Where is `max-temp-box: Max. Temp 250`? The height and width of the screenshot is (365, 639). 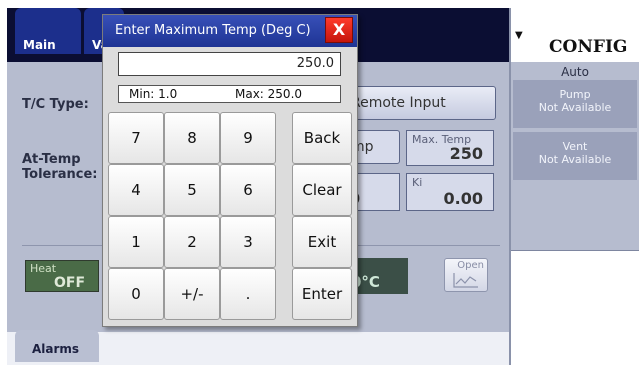 max-temp-box: Max. Temp 250 is located at coordinates (450, 148).